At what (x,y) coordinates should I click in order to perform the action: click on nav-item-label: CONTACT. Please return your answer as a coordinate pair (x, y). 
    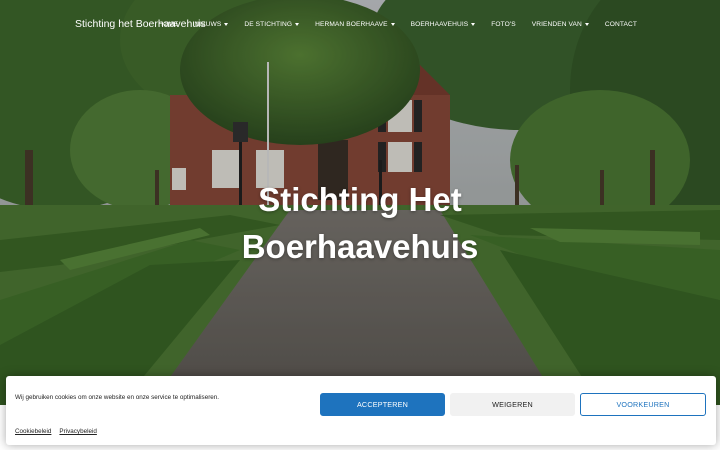
    Looking at the image, I should click on (620, 24).